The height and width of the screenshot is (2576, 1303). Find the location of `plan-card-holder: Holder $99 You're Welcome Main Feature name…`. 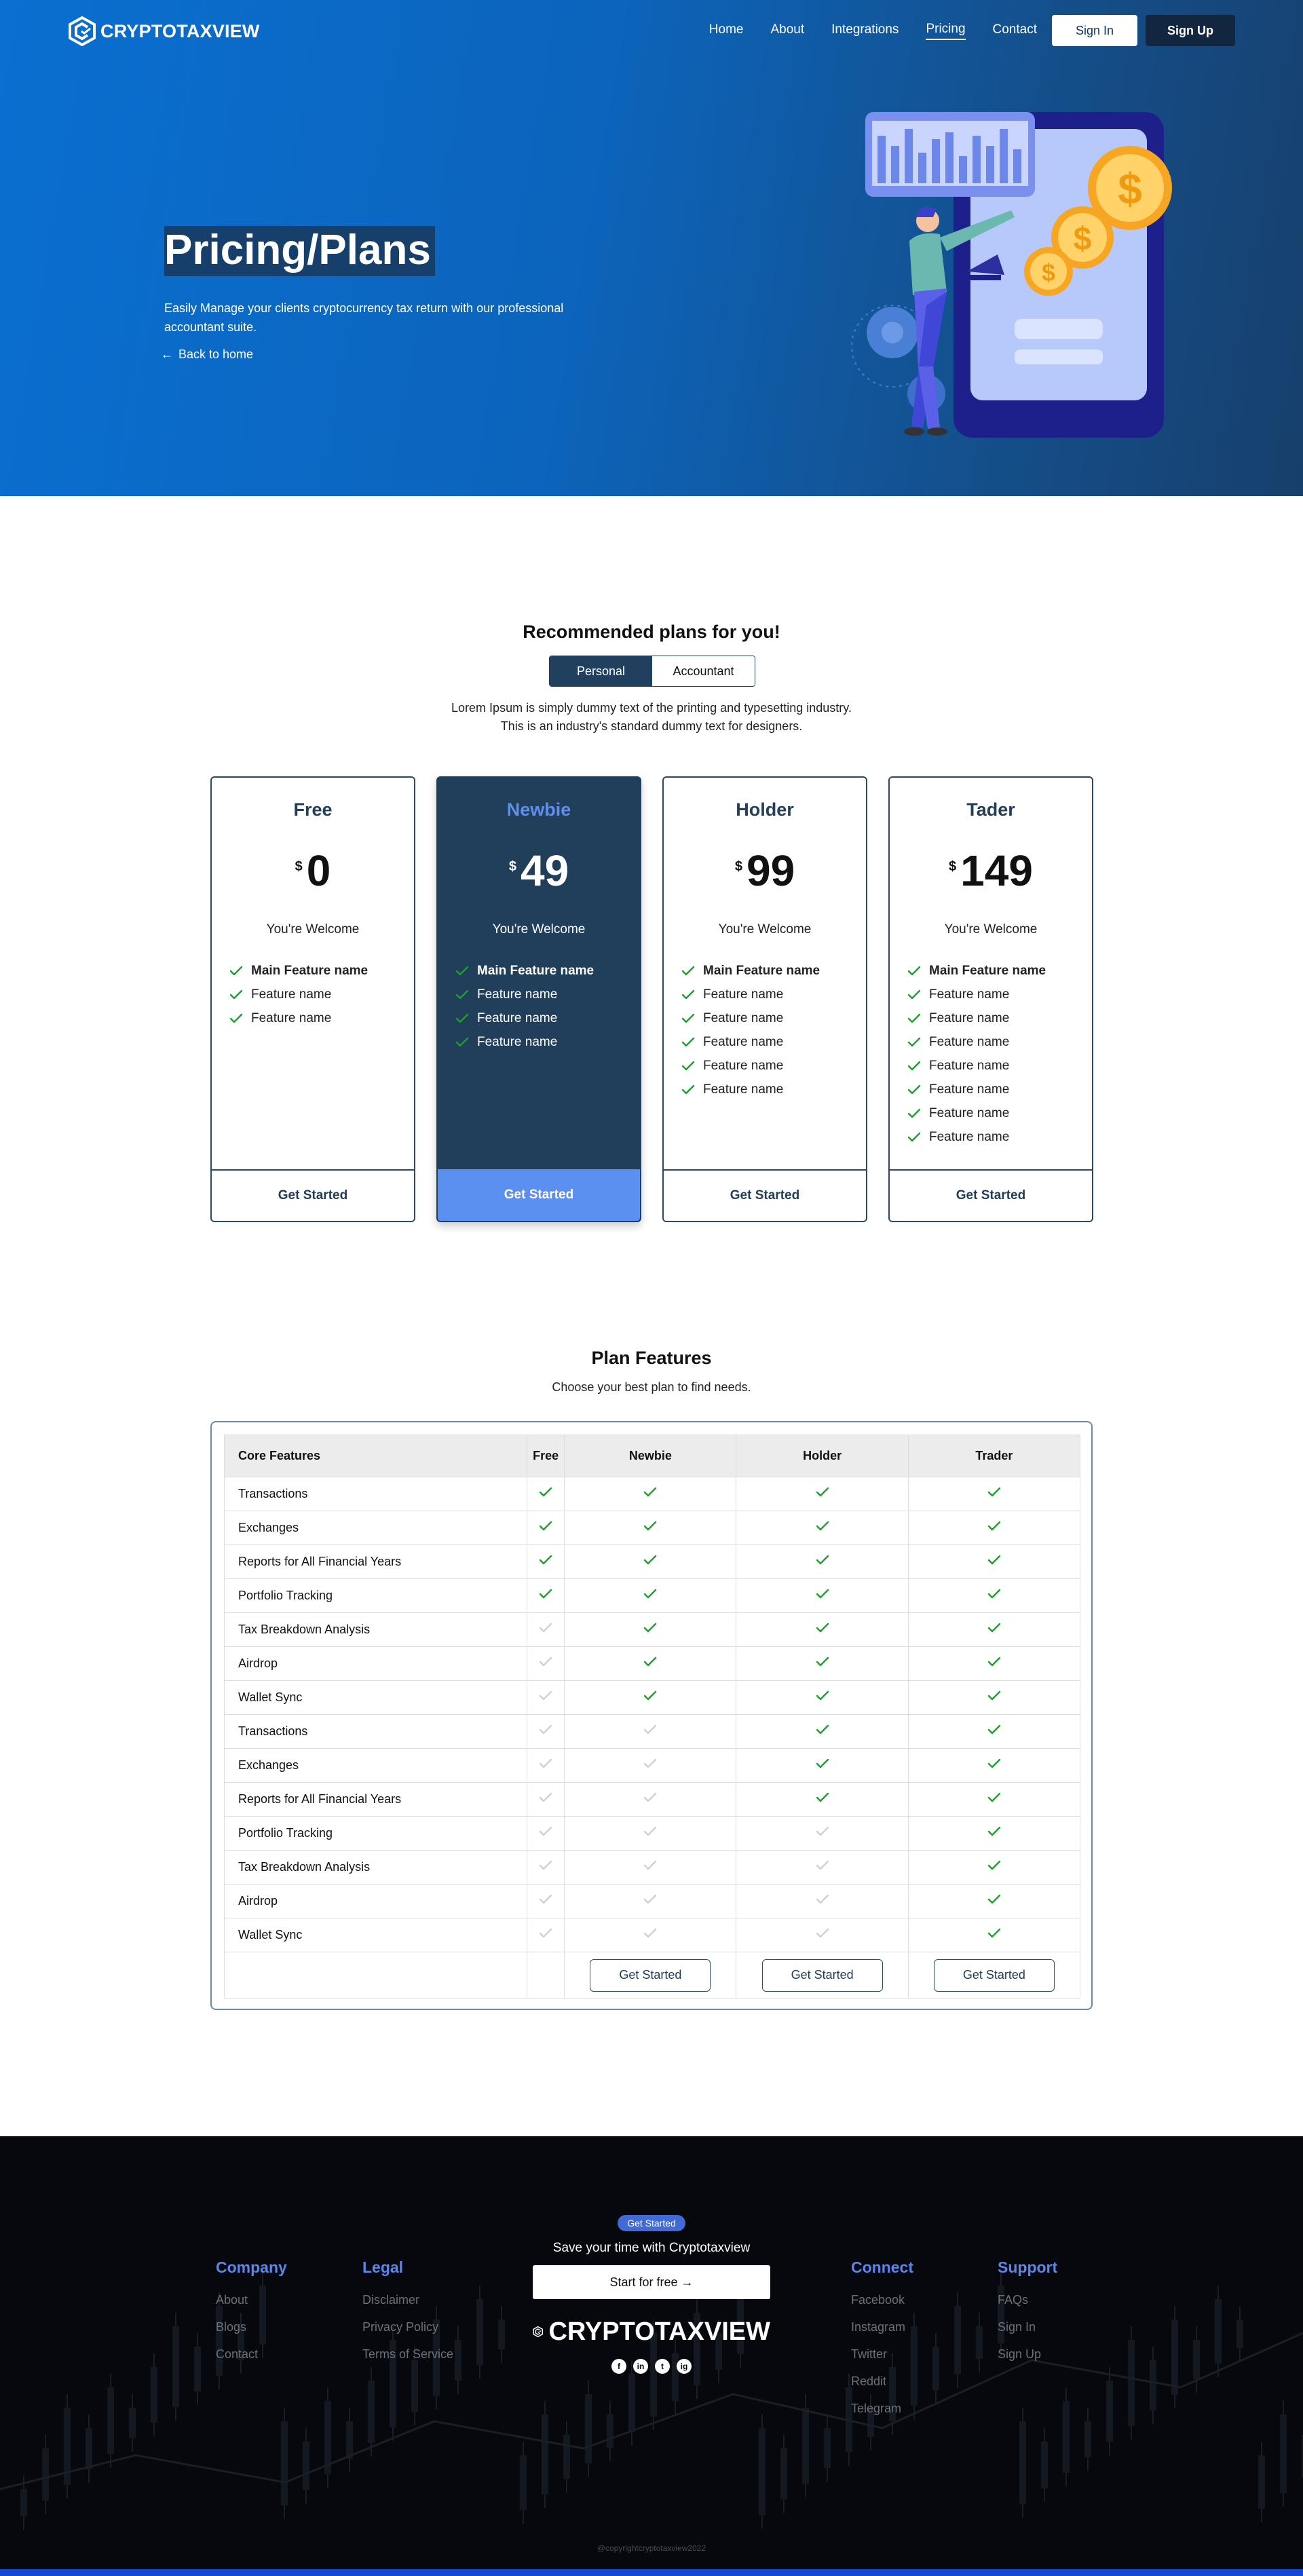

plan-card-holder: Holder $99 You're Welcome Main Feature name… is located at coordinates (764, 999).